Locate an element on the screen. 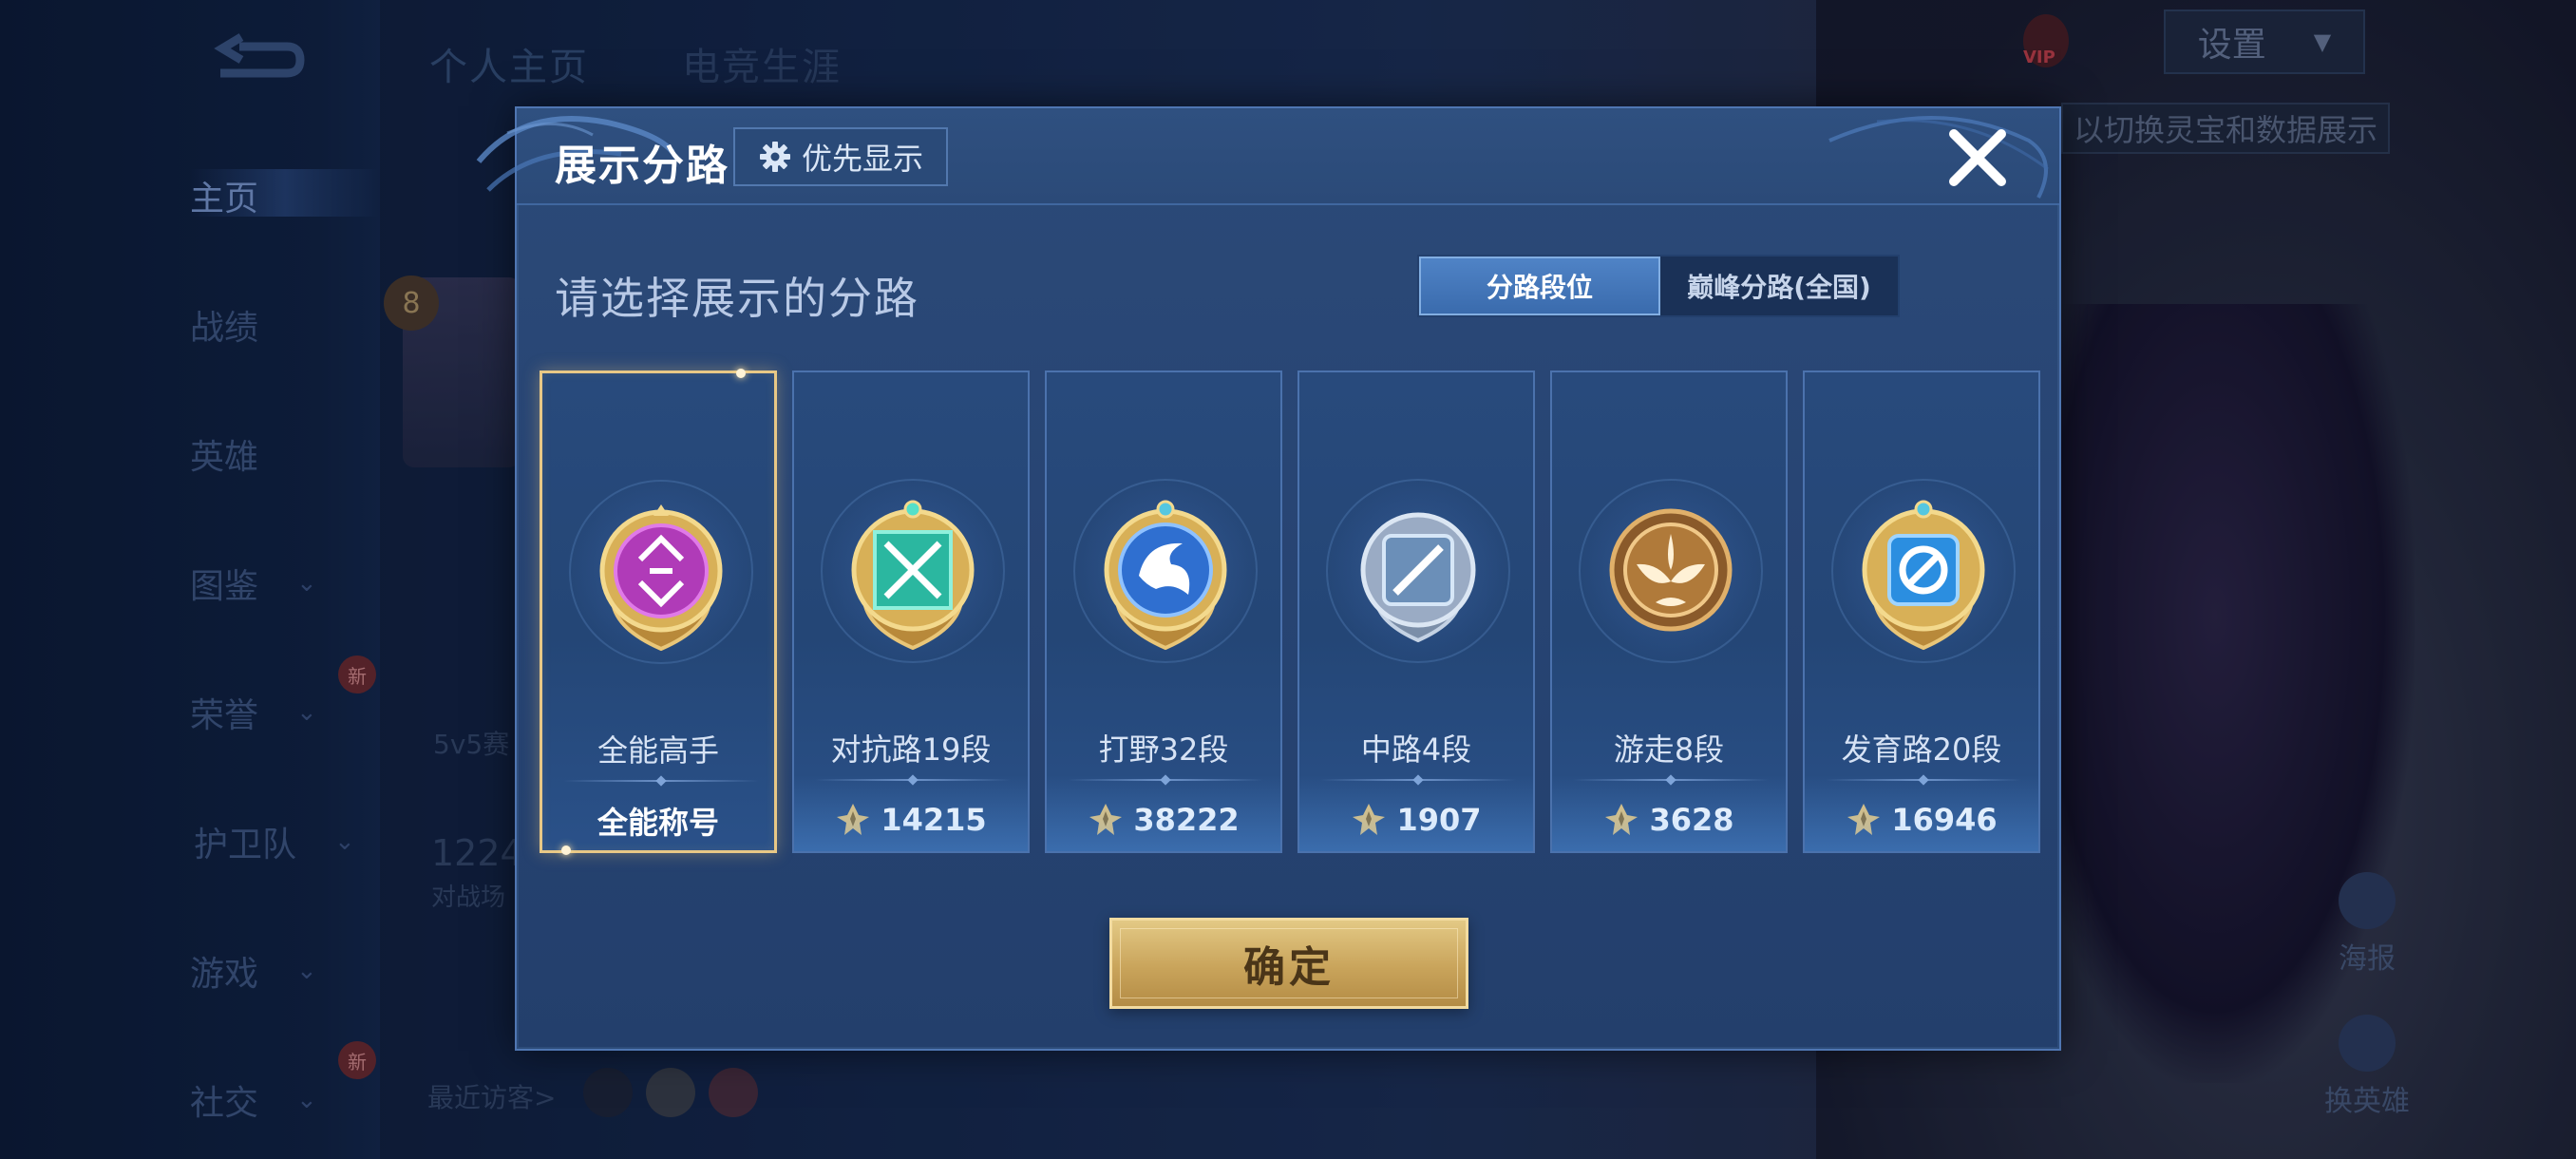  lane-label: 对抗路19段 is located at coordinates (911, 750).